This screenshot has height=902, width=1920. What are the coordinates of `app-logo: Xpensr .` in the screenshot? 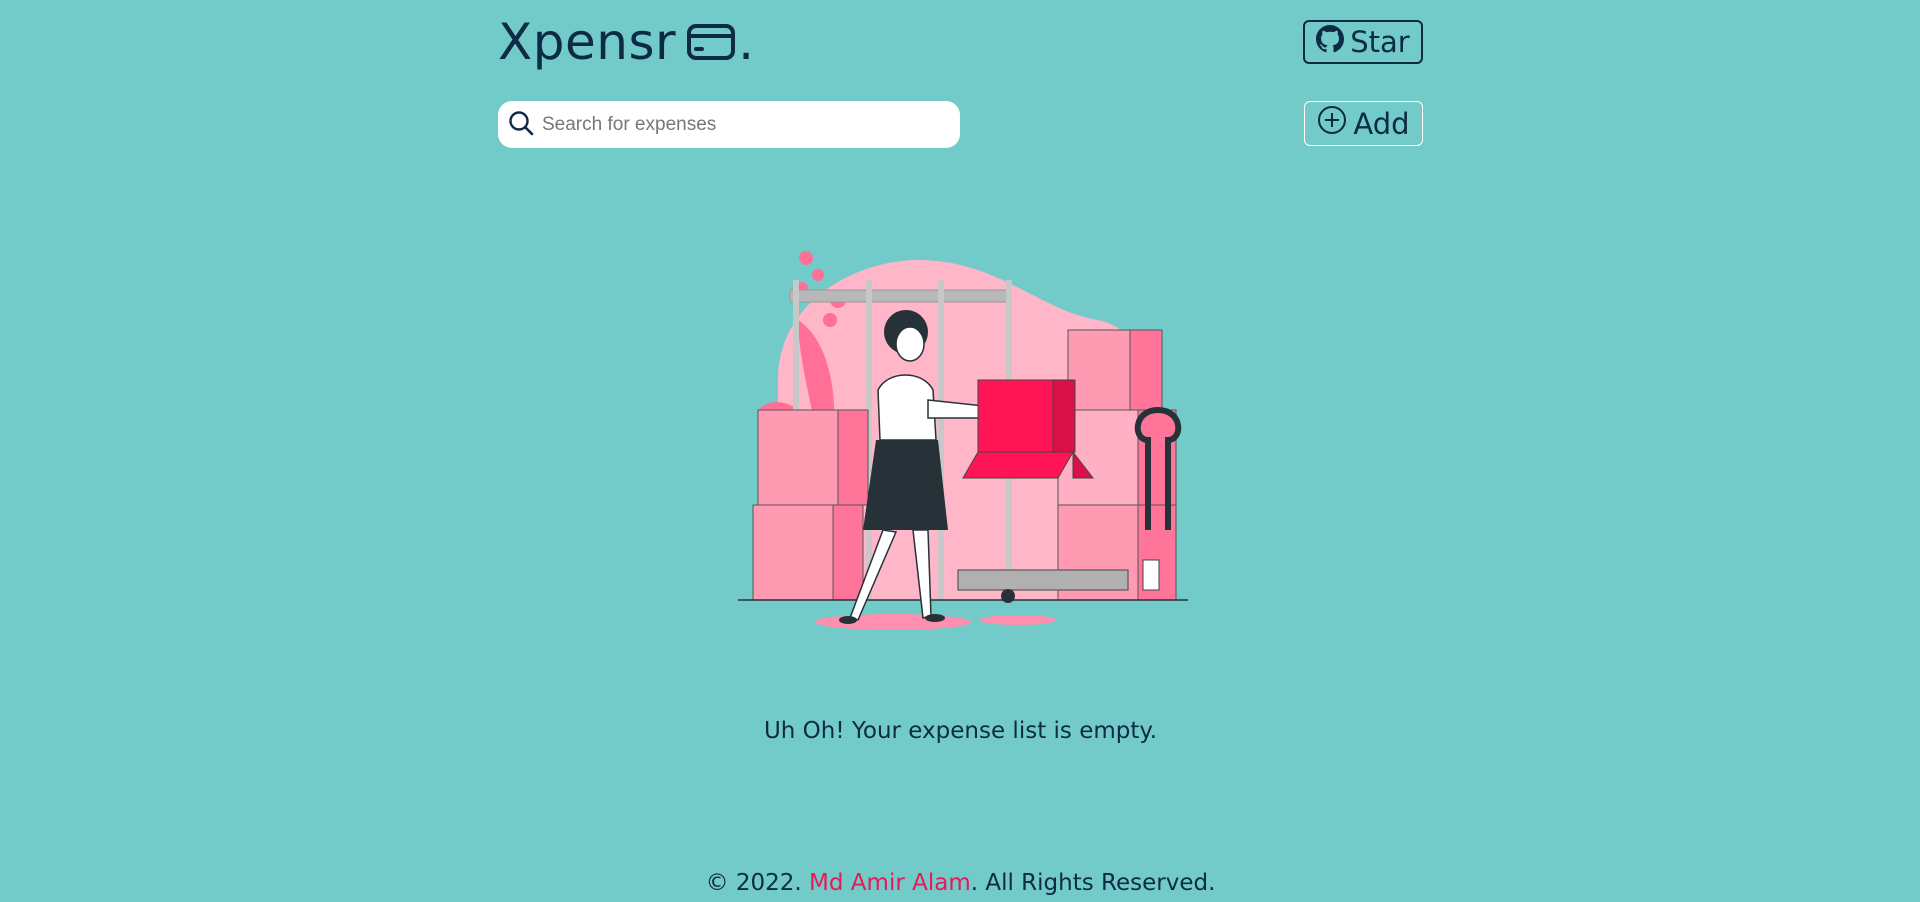 It's located at (626, 42).